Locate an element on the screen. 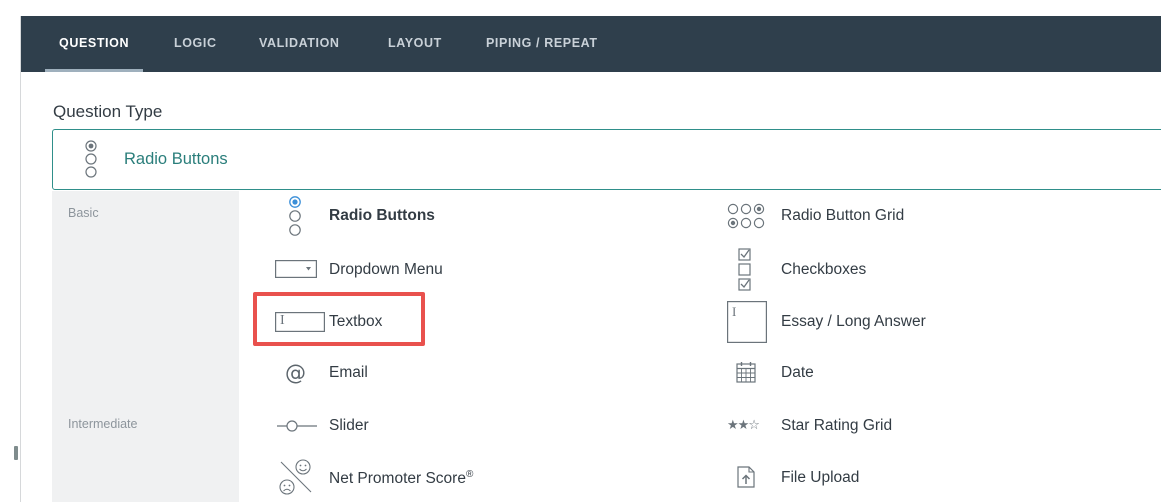 The height and width of the screenshot is (502, 1161). file-upload-label: File Upload is located at coordinates (820, 477).